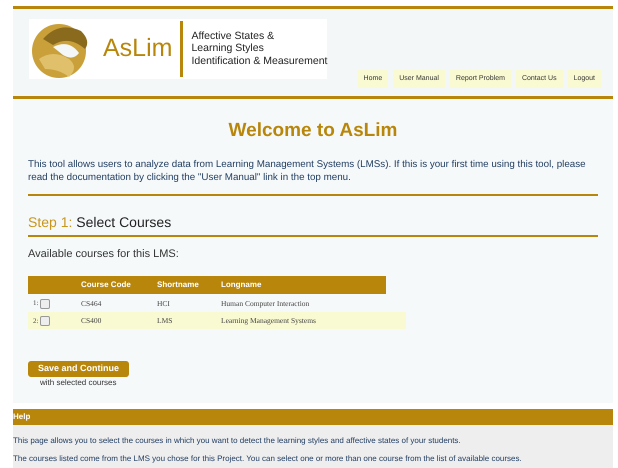 This screenshot has width=618, height=468. I want to click on tagline-text: Affective States &, so click(233, 36).